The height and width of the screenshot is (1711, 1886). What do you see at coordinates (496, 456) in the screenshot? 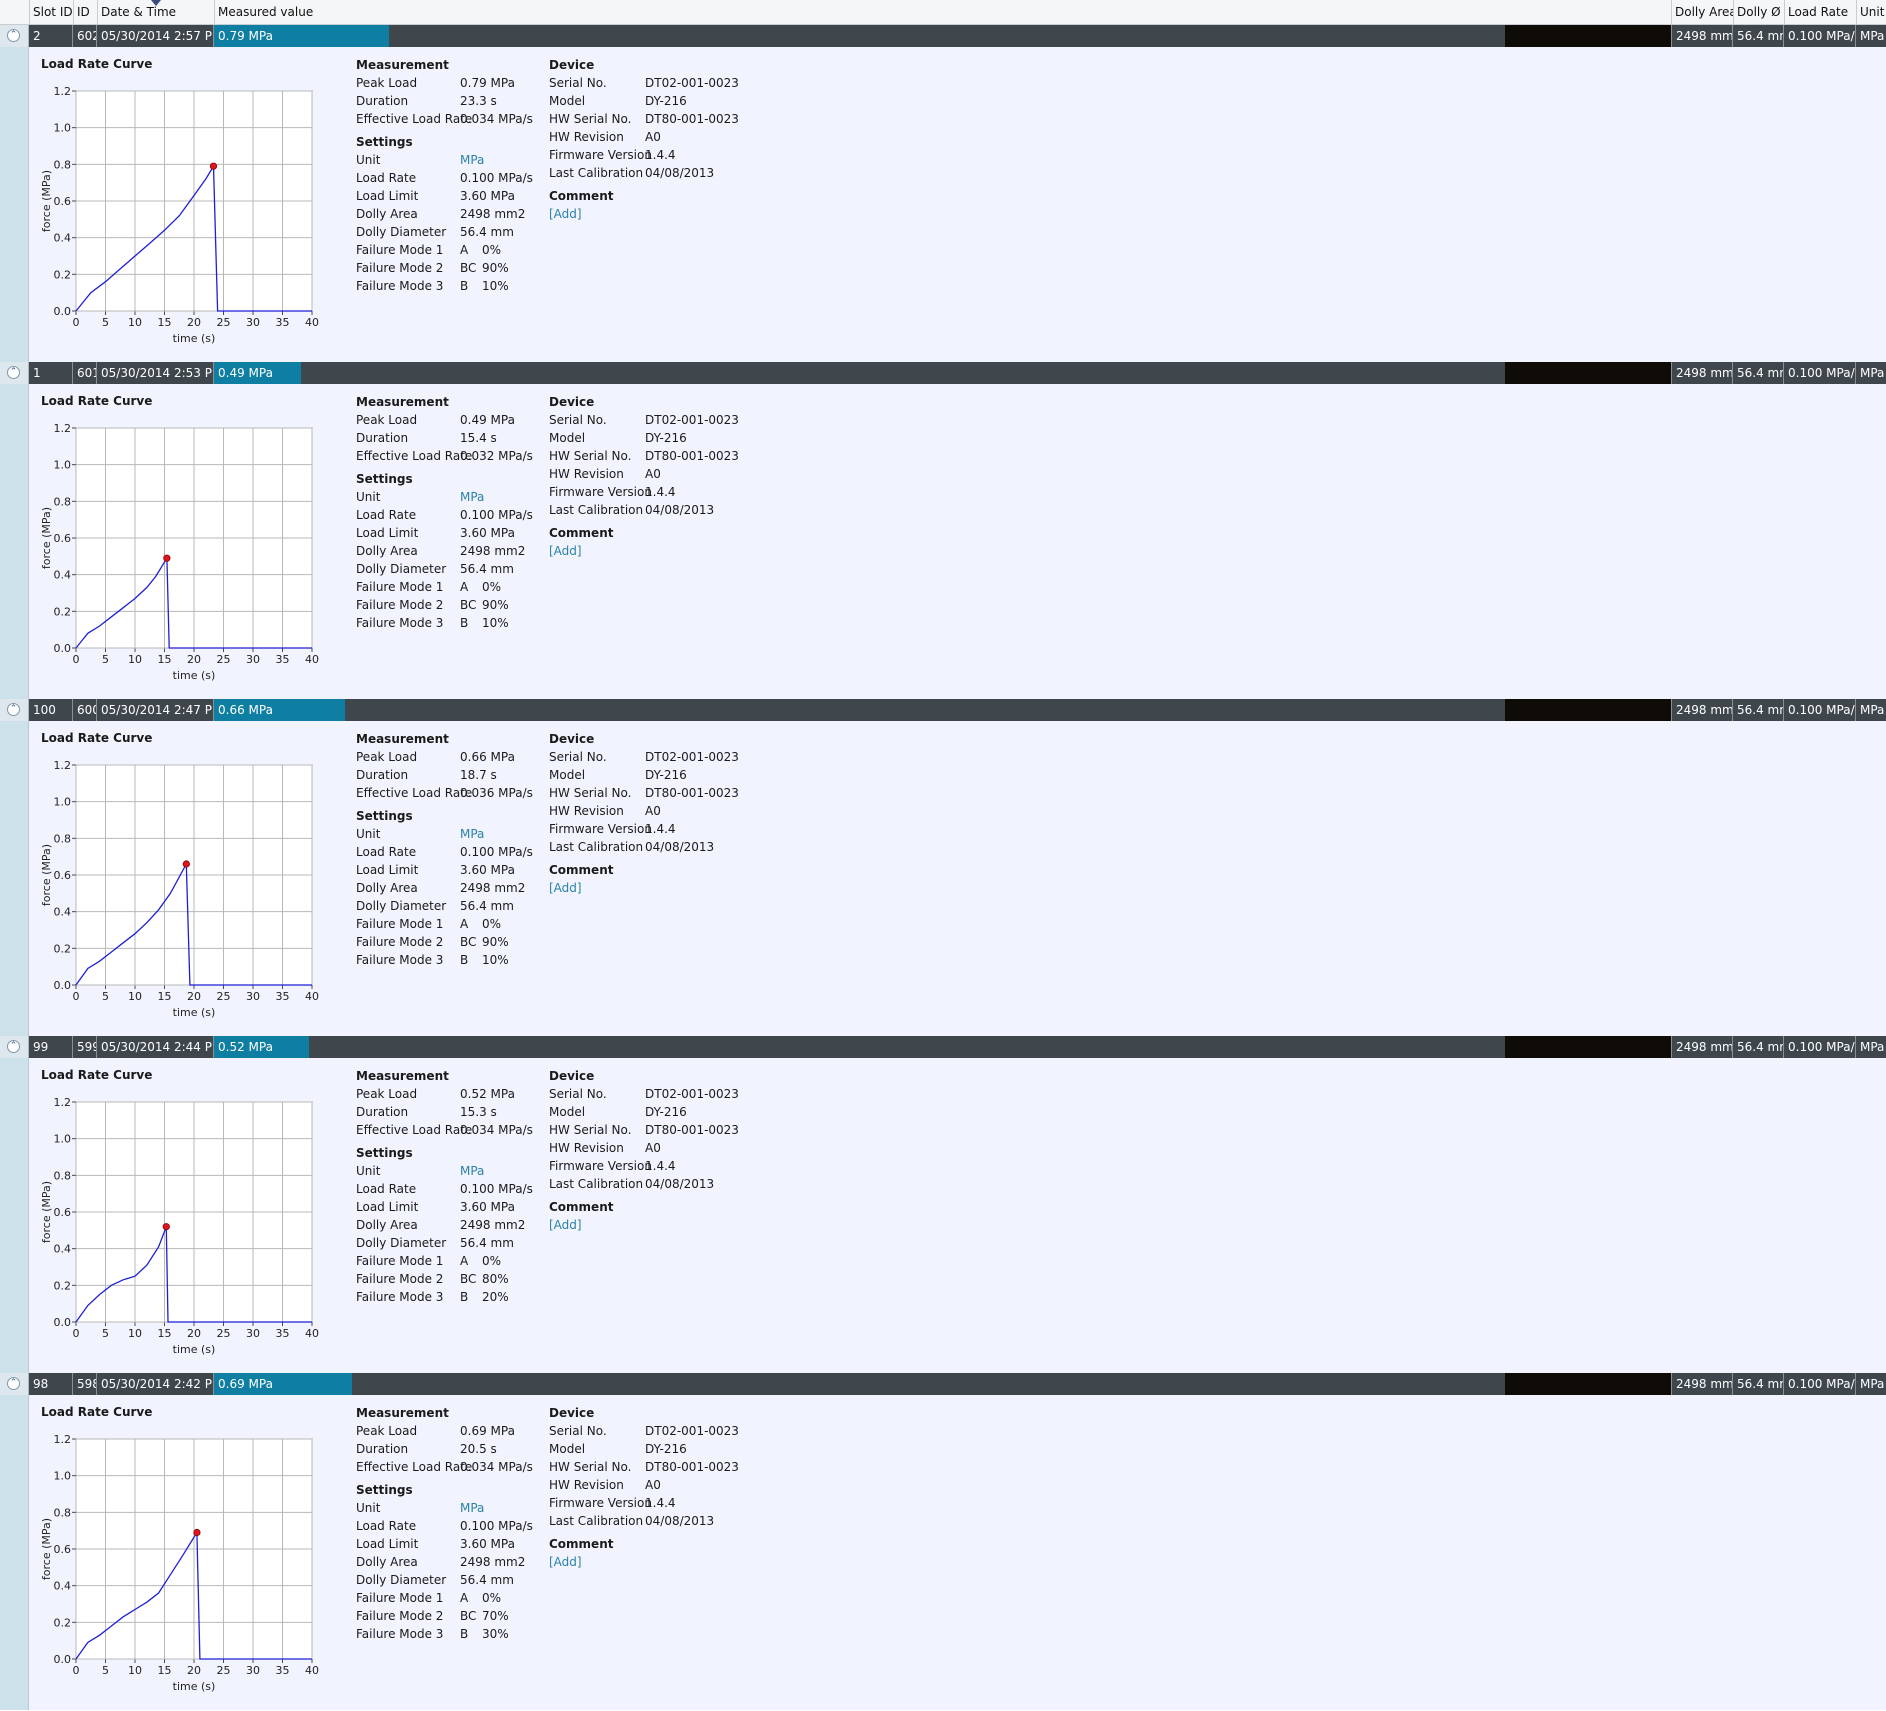
I see `effective-load-rate-value: 0.032 MPa/s` at bounding box center [496, 456].